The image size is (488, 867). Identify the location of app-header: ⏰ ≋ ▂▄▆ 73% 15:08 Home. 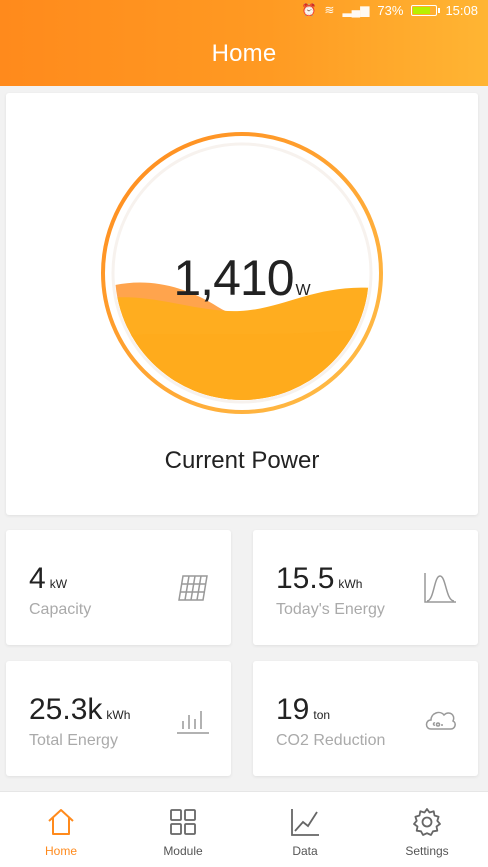
(244, 43).